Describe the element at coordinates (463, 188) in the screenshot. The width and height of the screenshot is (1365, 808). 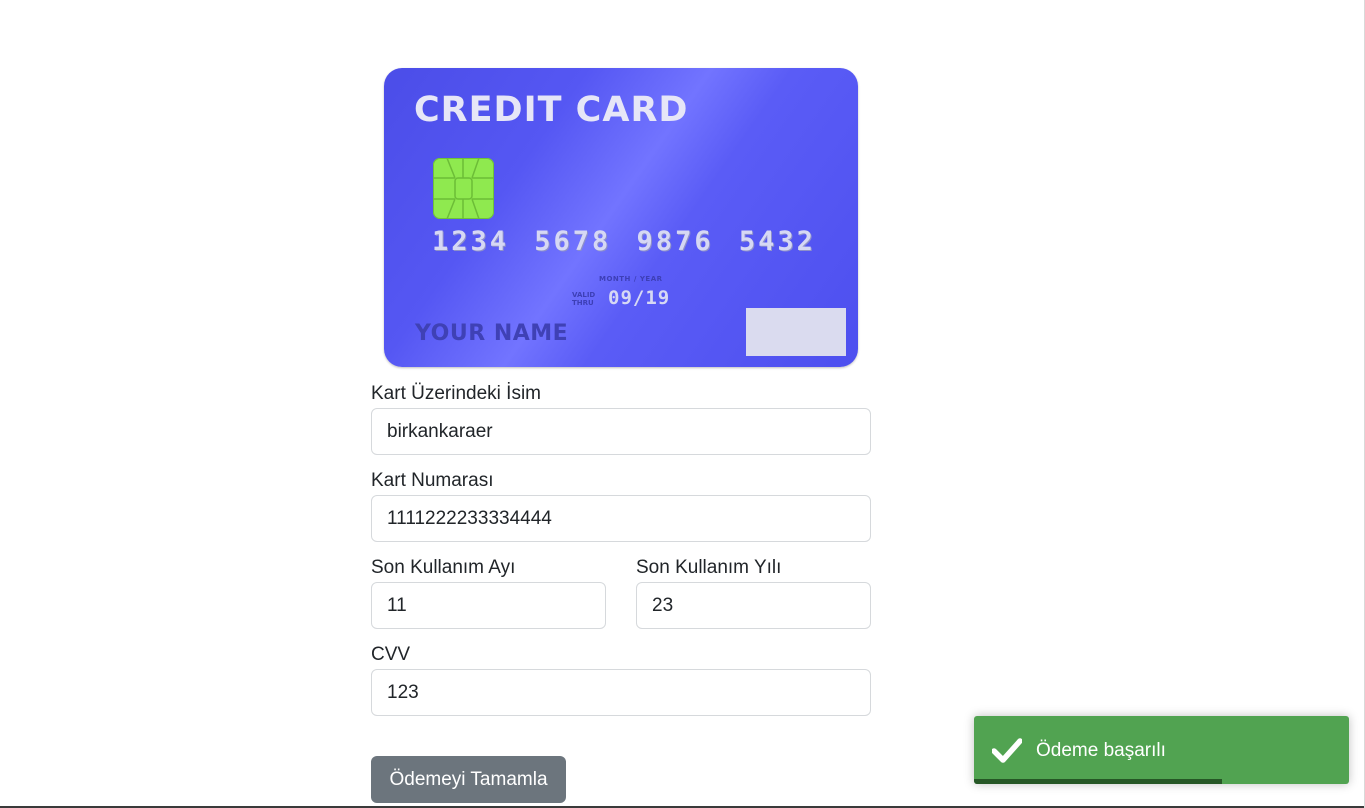
I see `chip-icon` at that location.